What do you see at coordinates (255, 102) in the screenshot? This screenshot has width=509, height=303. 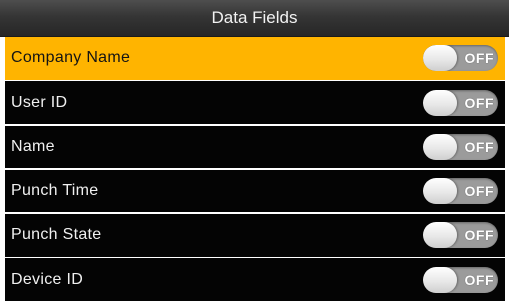 I see `field-row-user-id: User ID OFF` at bounding box center [255, 102].